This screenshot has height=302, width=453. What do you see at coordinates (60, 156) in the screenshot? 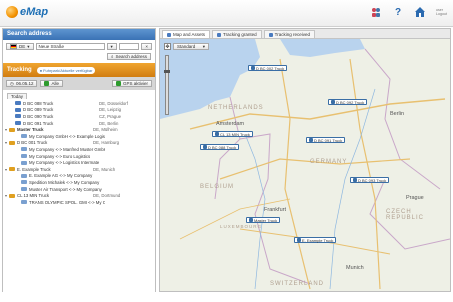
I see `tree-row-name: My Company <-> Euro Logistics` at bounding box center [60, 156].